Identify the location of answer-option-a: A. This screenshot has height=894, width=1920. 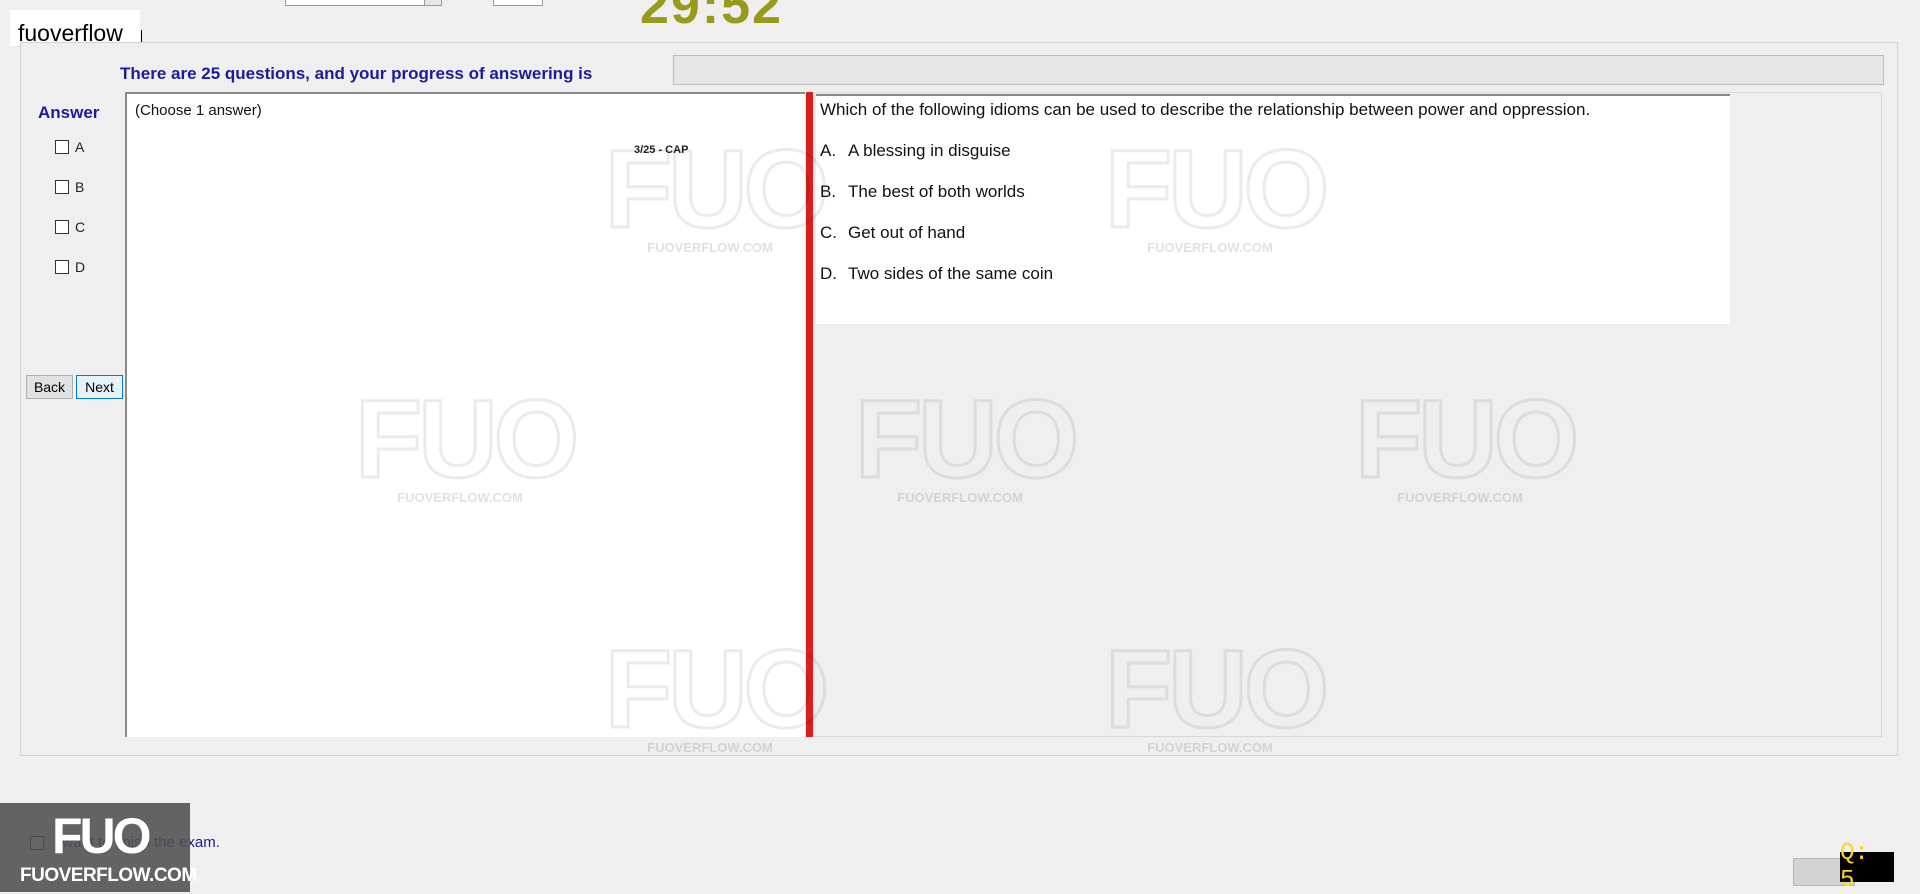
(69, 147).